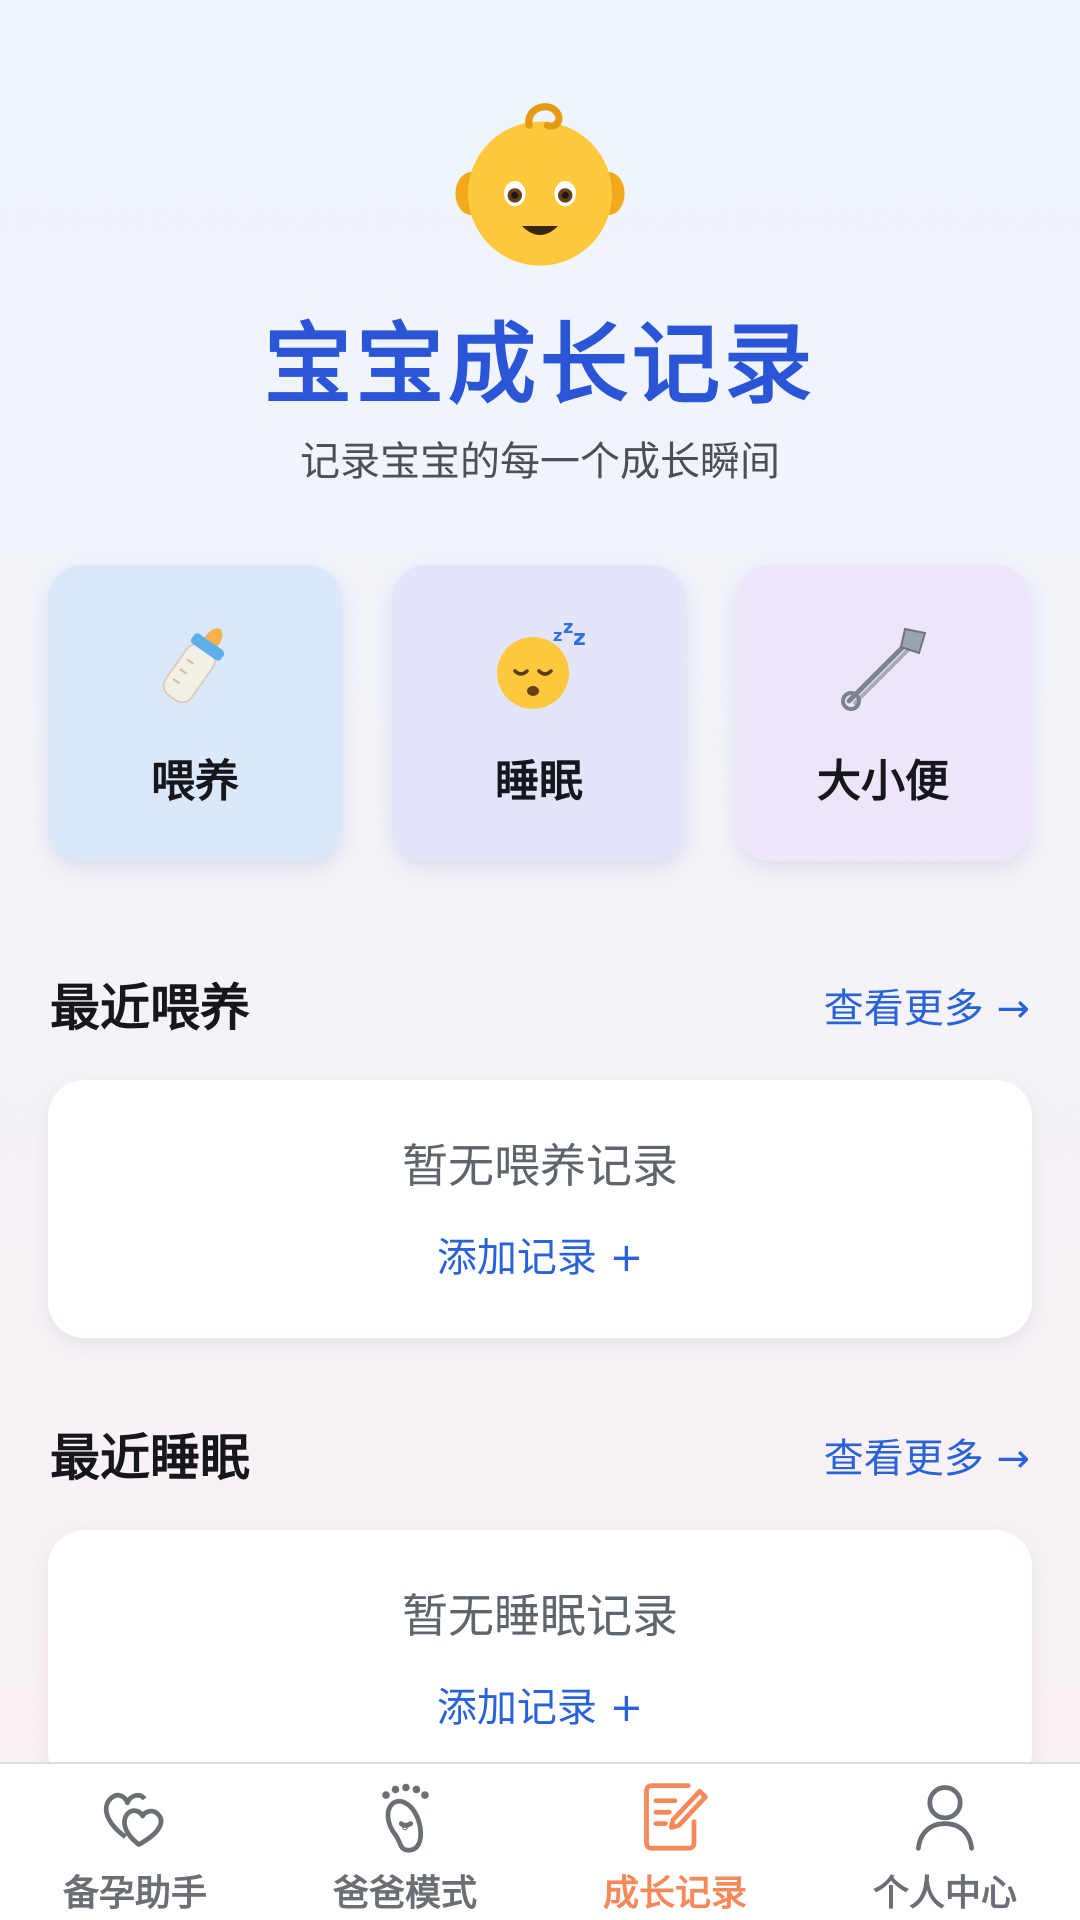  Describe the element at coordinates (927, 1005) in the screenshot. I see `view-more-feeding-link: 查看更多 →` at that location.